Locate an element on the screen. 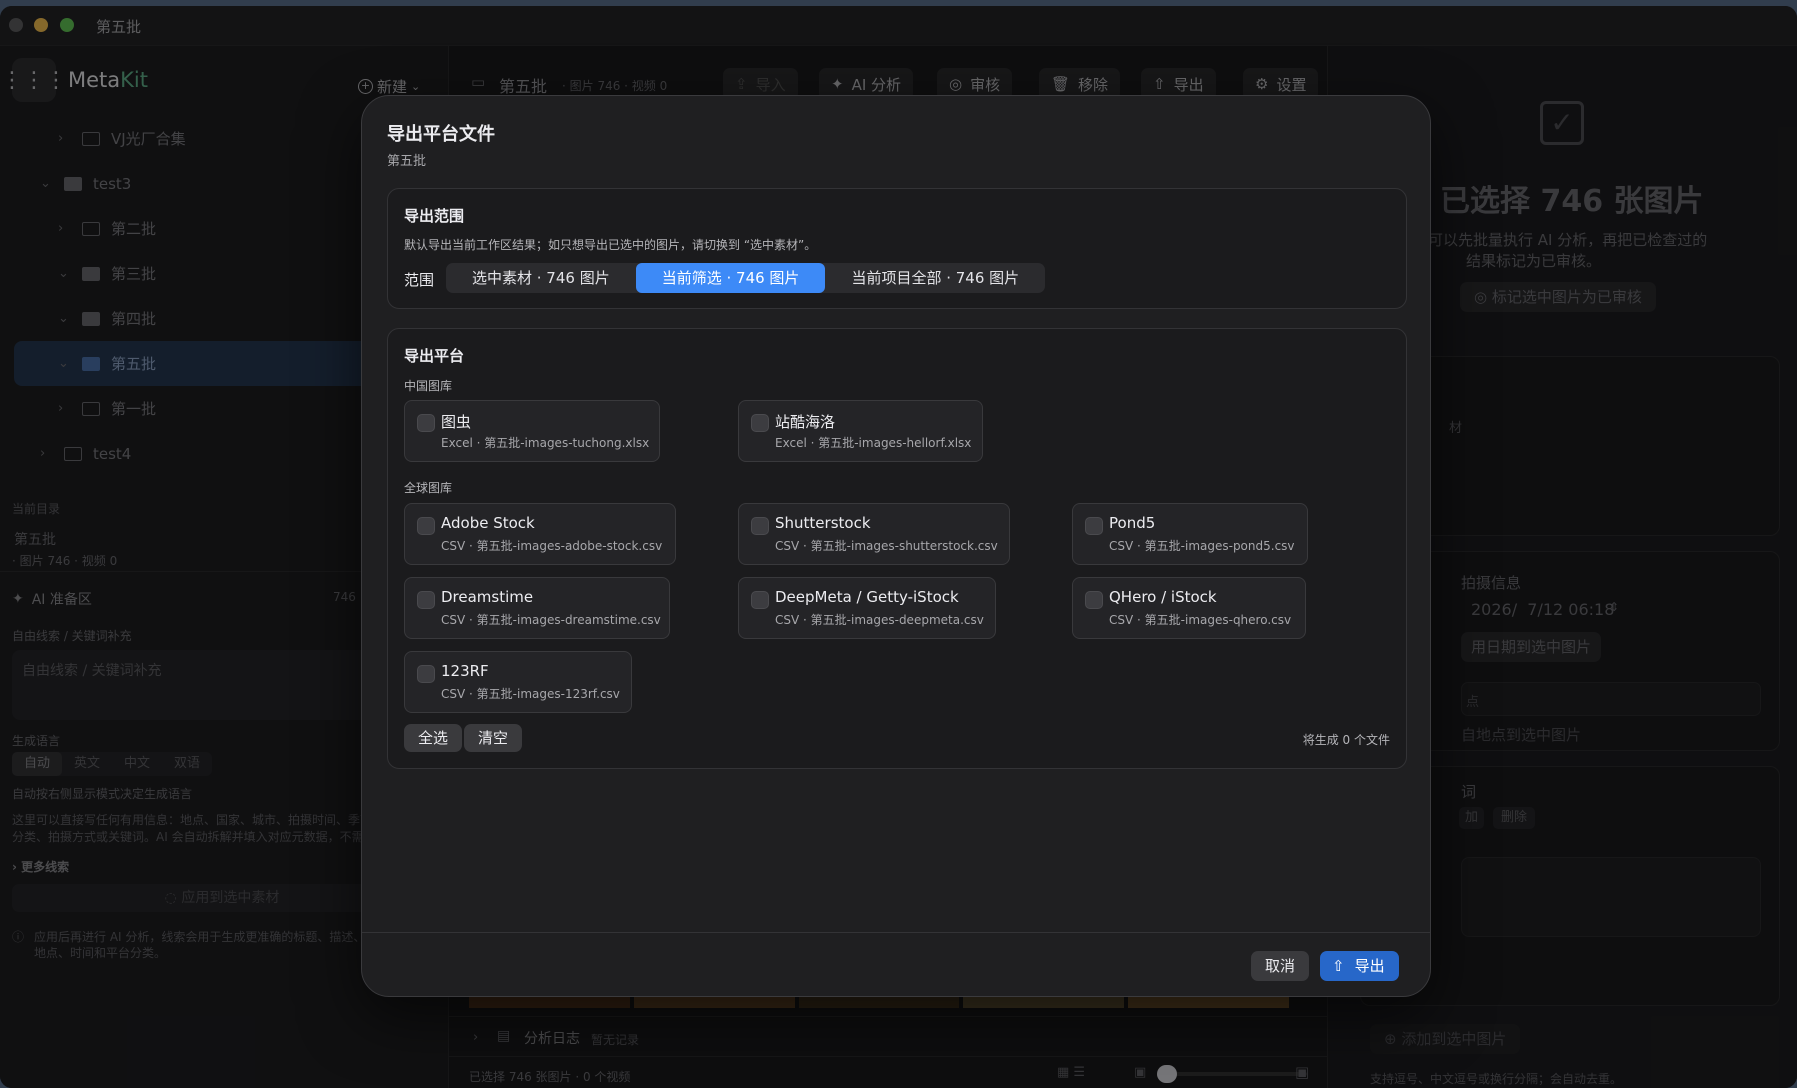  platform-file: CSV · 第五批-images-pond5.csv is located at coordinates (1202, 546).